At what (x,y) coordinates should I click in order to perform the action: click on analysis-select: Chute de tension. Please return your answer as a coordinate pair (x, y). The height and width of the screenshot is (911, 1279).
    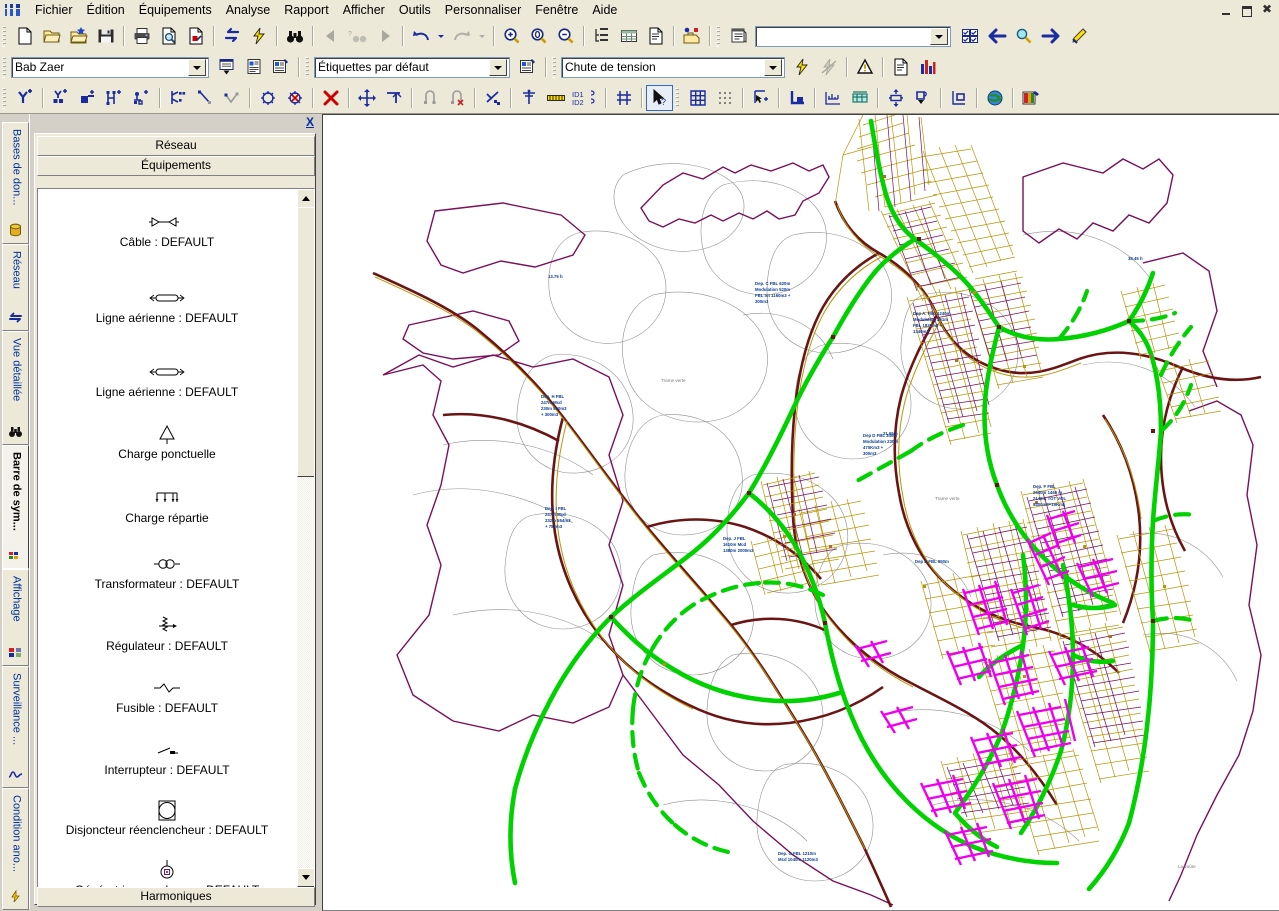
    Looking at the image, I should click on (673, 67).